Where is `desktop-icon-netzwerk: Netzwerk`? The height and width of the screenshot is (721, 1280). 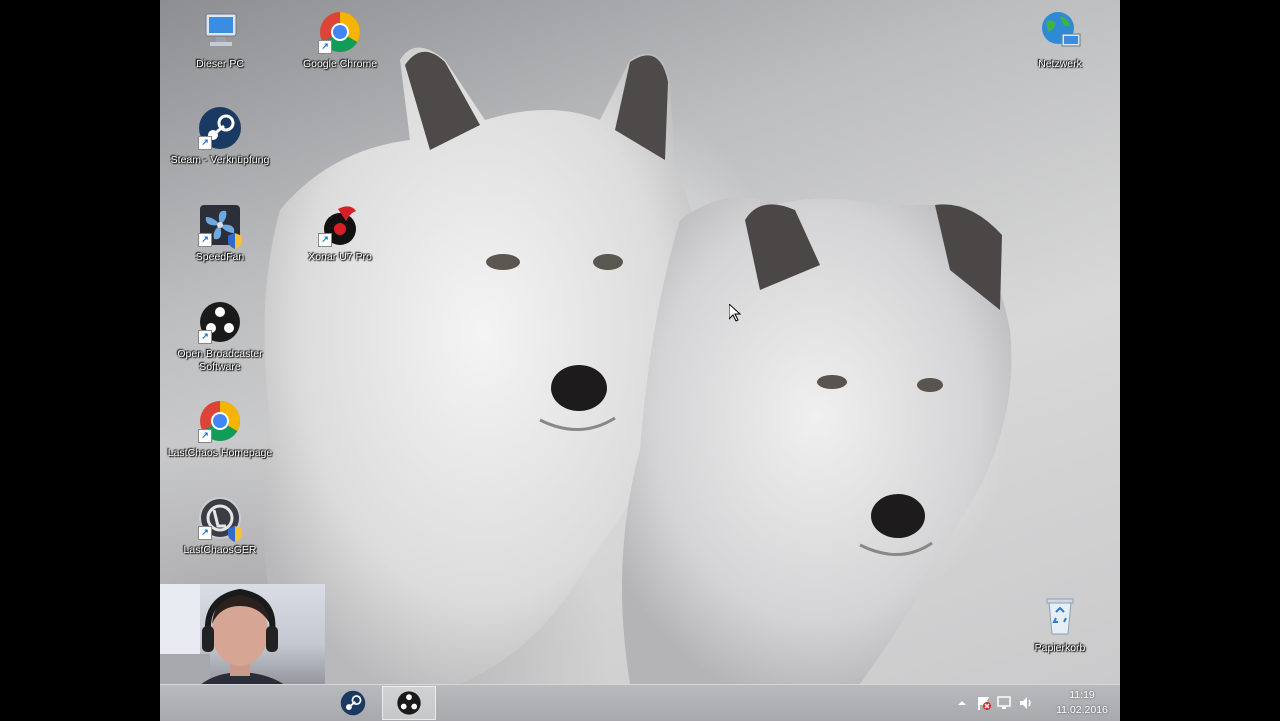 desktop-icon-netzwerk: Netzwerk is located at coordinates (1060, 39).